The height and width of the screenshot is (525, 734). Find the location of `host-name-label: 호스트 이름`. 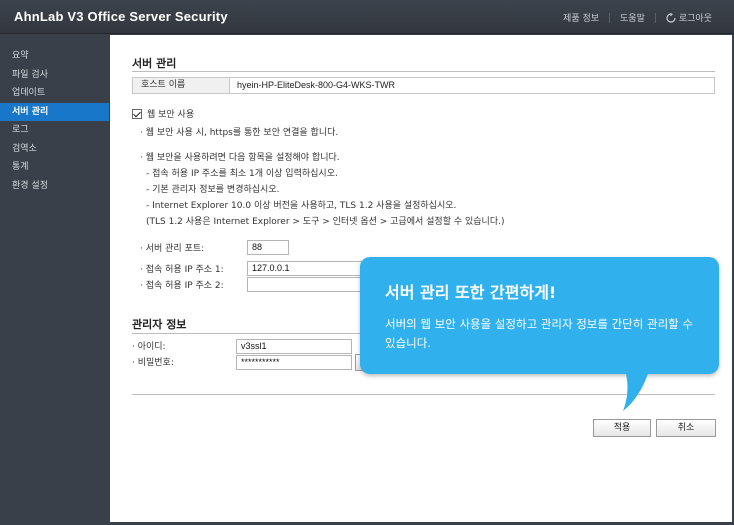

host-name-label: 호스트 이름 is located at coordinates (181, 85).